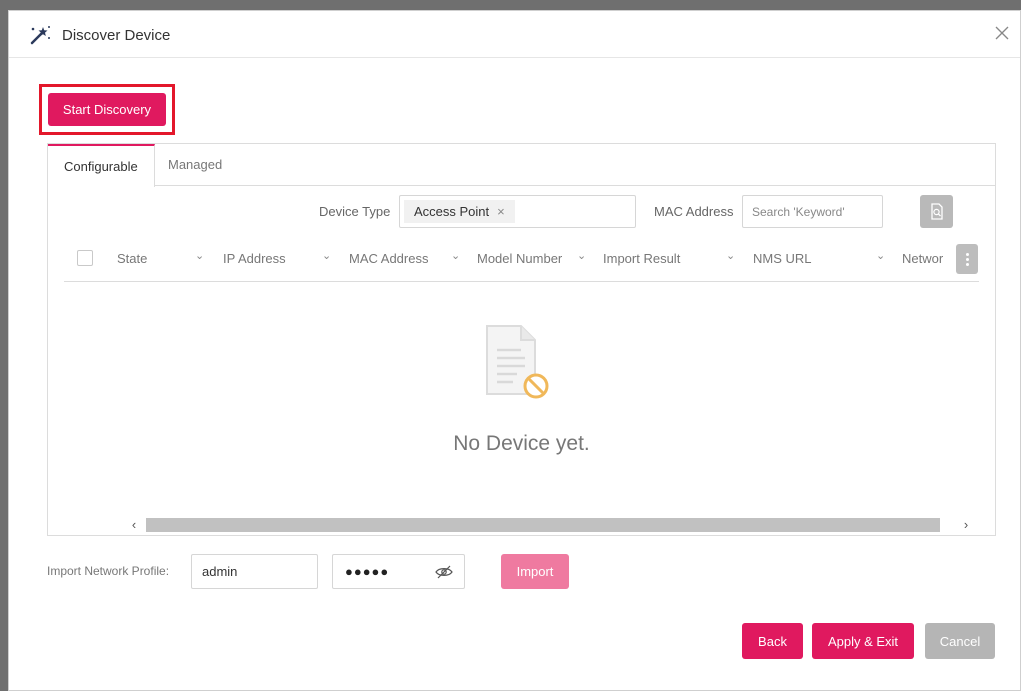 The image size is (1021, 691). What do you see at coordinates (116, 35) in the screenshot?
I see `dialog-title: Discover Device` at bounding box center [116, 35].